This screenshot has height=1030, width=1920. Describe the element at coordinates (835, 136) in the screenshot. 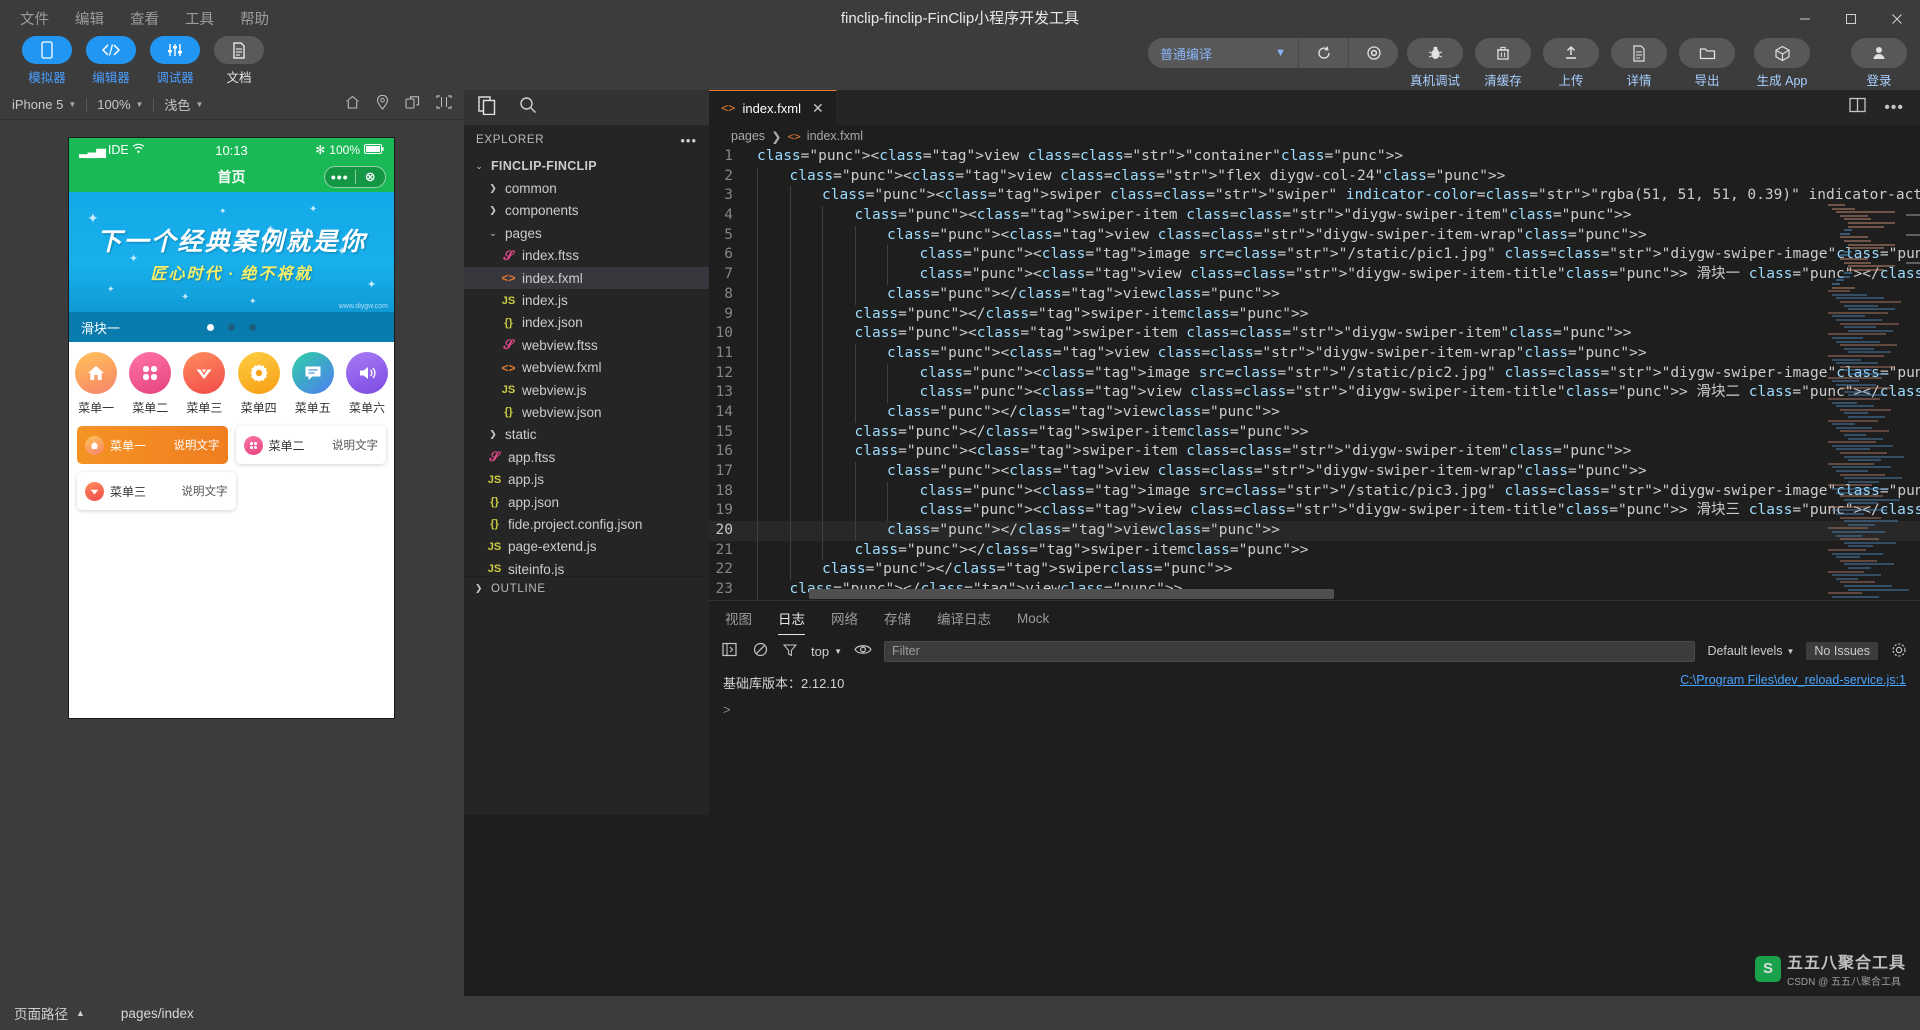

I see `breadcrumb-file: index.fxml` at that location.